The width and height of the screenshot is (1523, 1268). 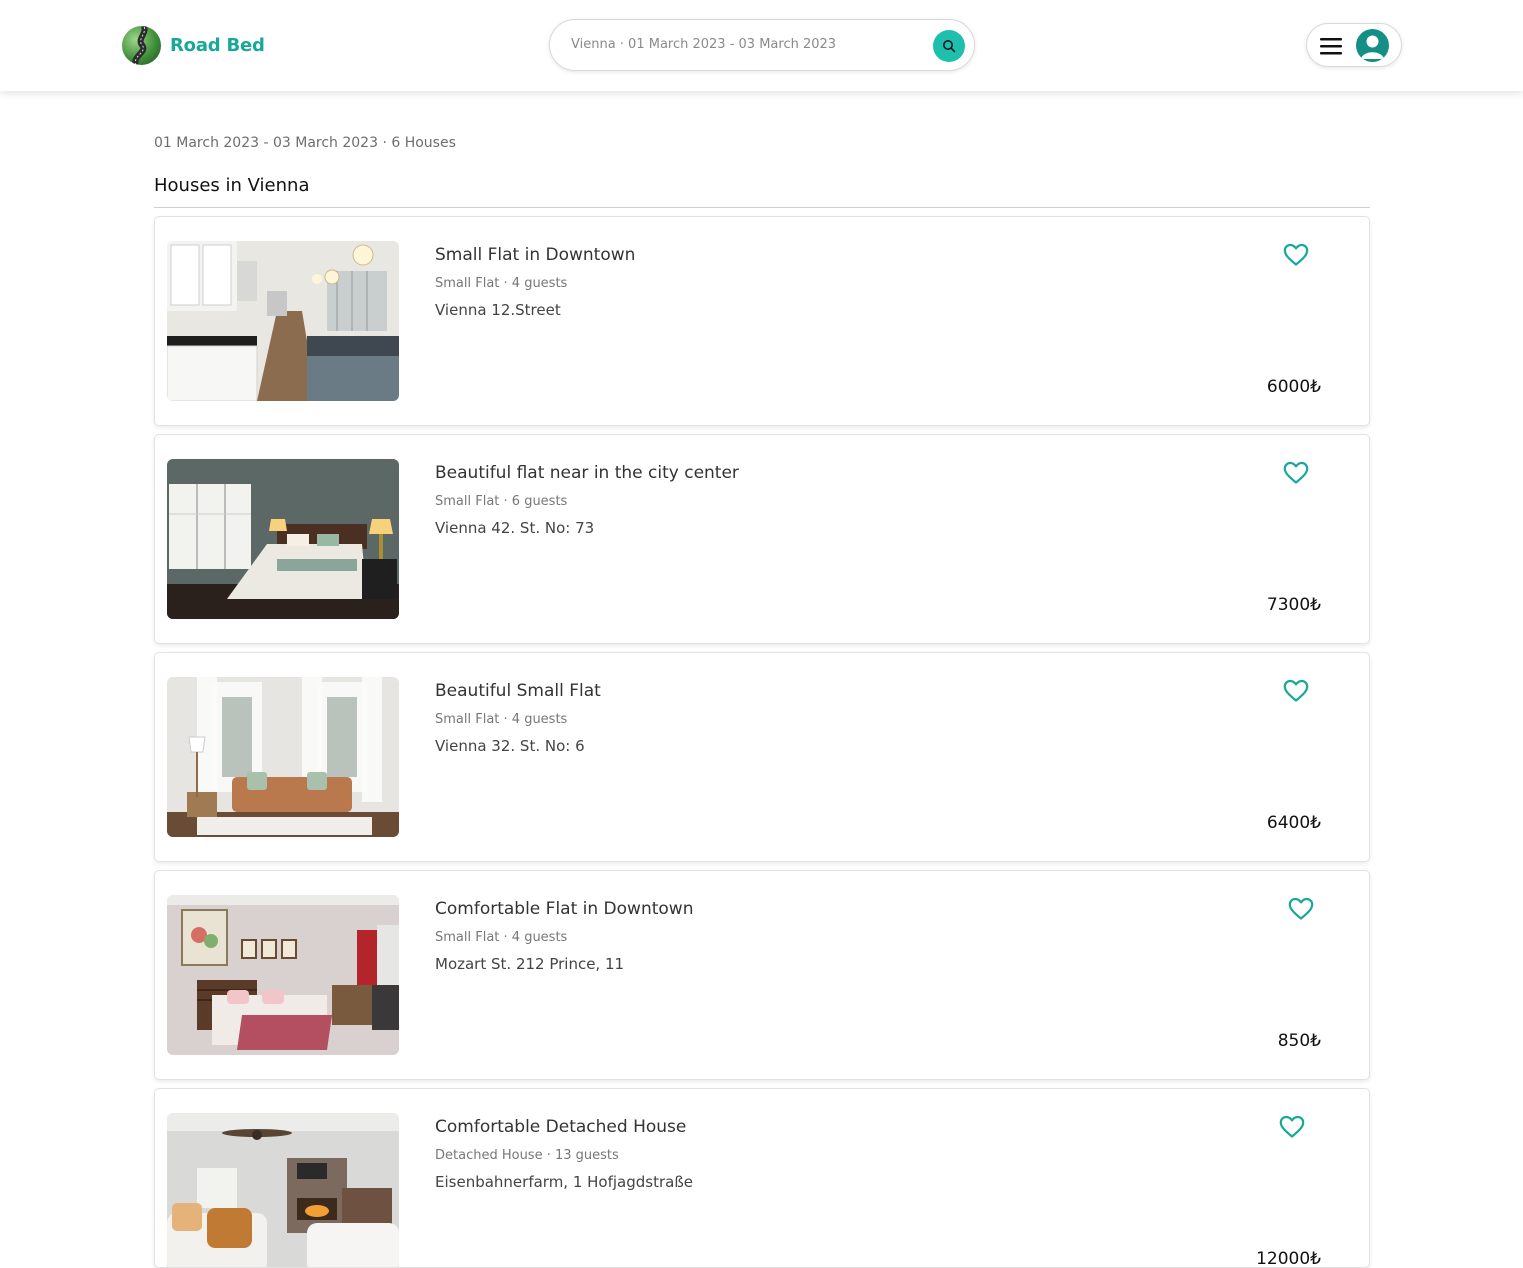 I want to click on results-divider, so click(x=762, y=207).